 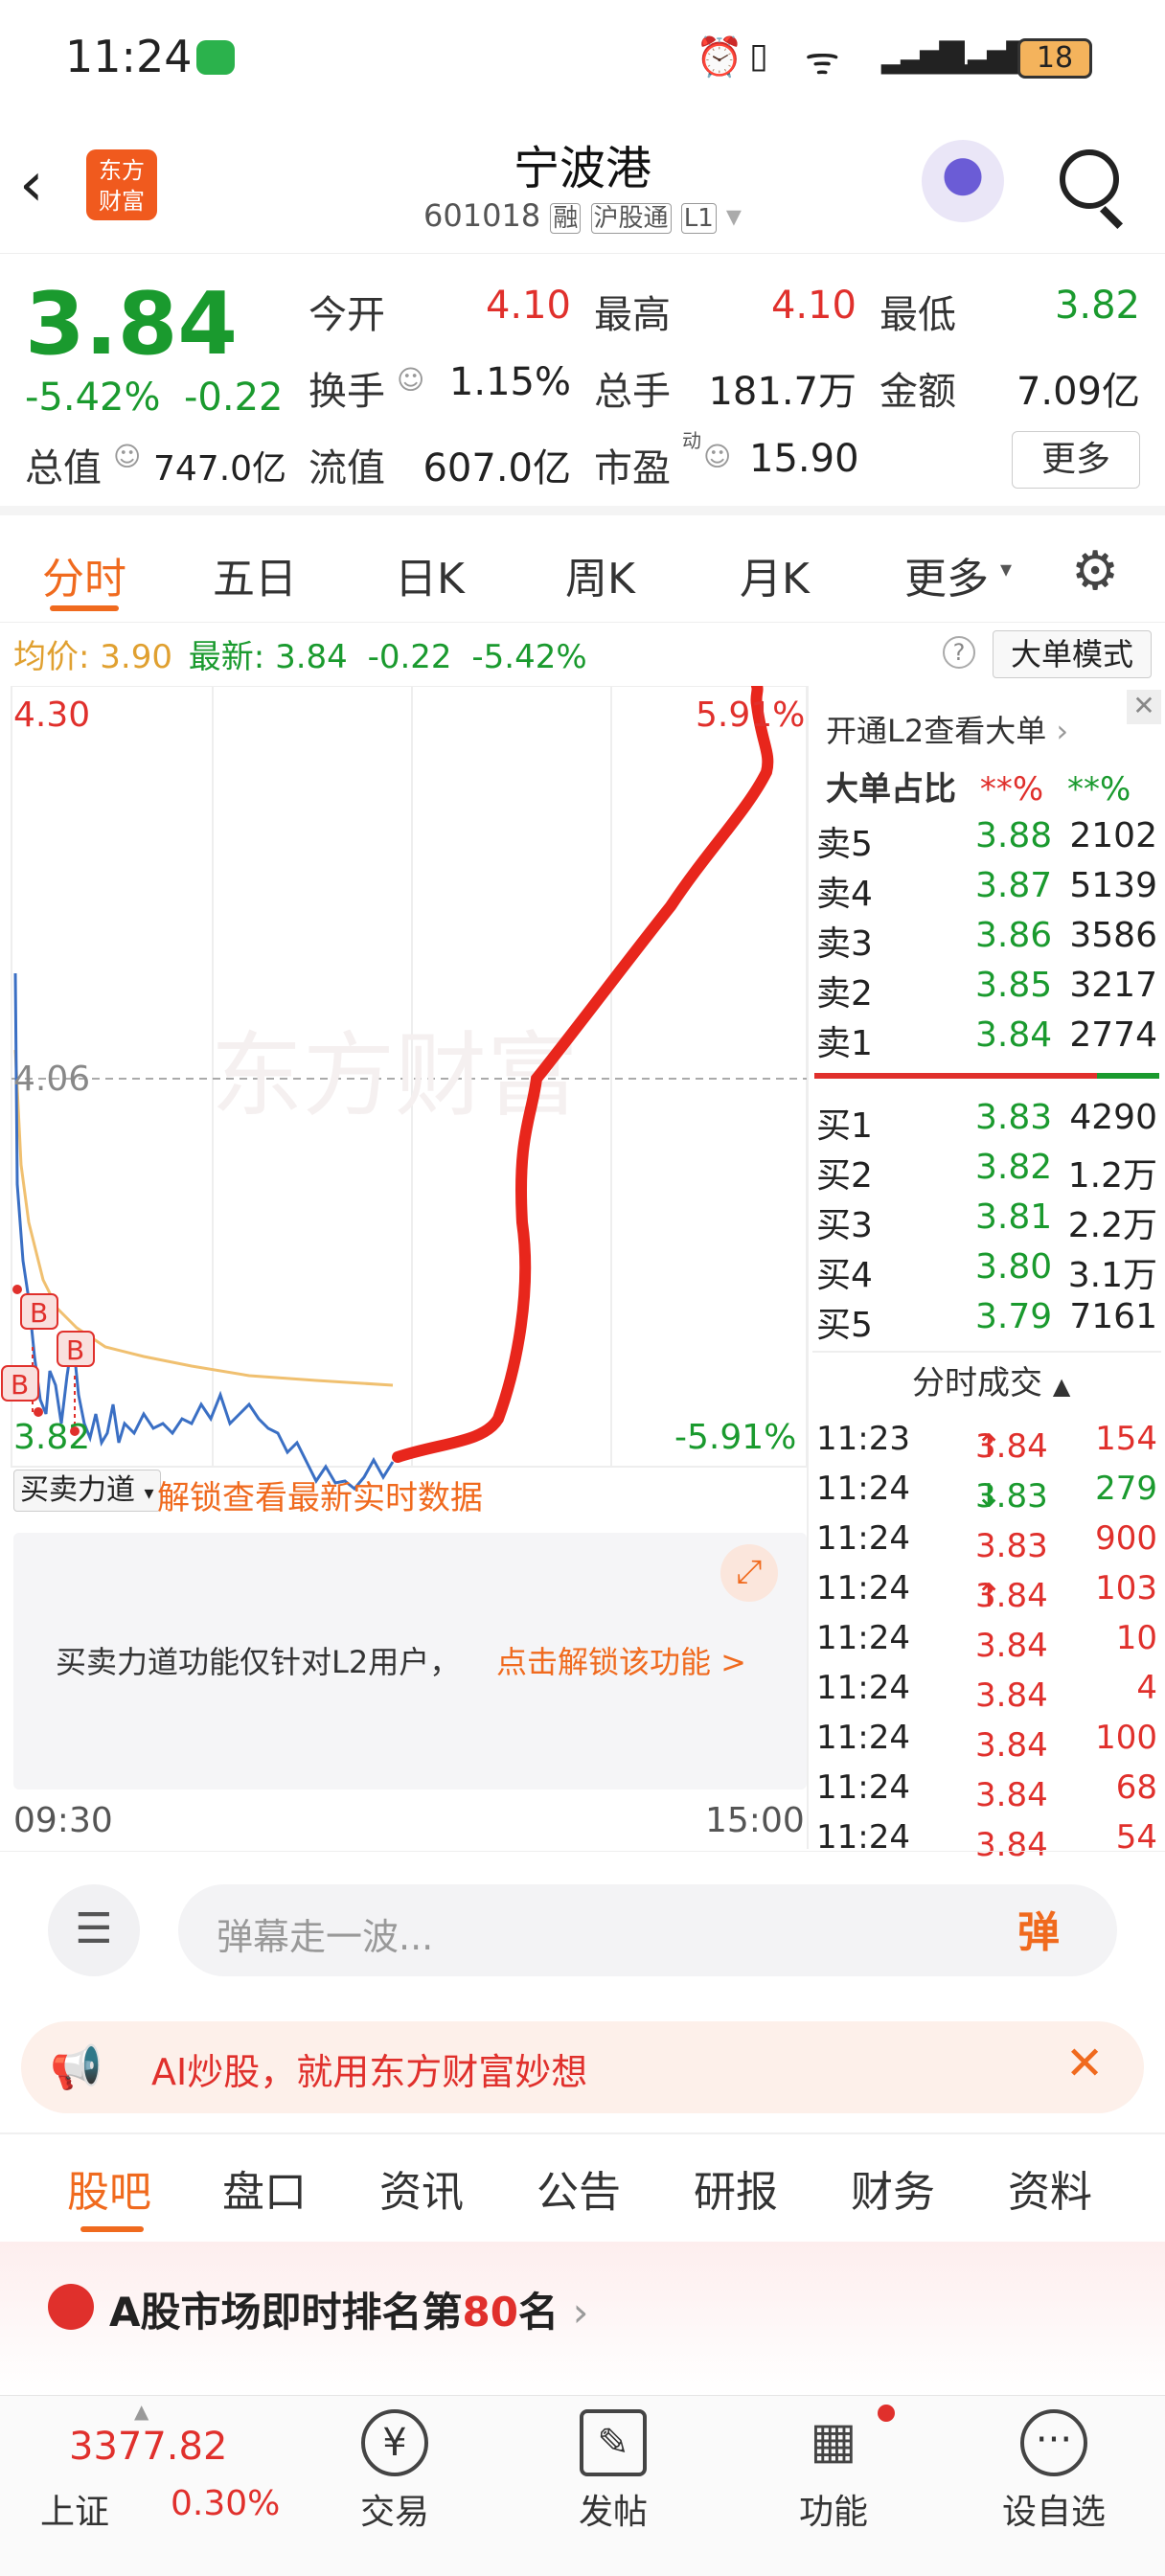 What do you see at coordinates (109, 2188) in the screenshot?
I see `subtab-guba: 股吧` at bounding box center [109, 2188].